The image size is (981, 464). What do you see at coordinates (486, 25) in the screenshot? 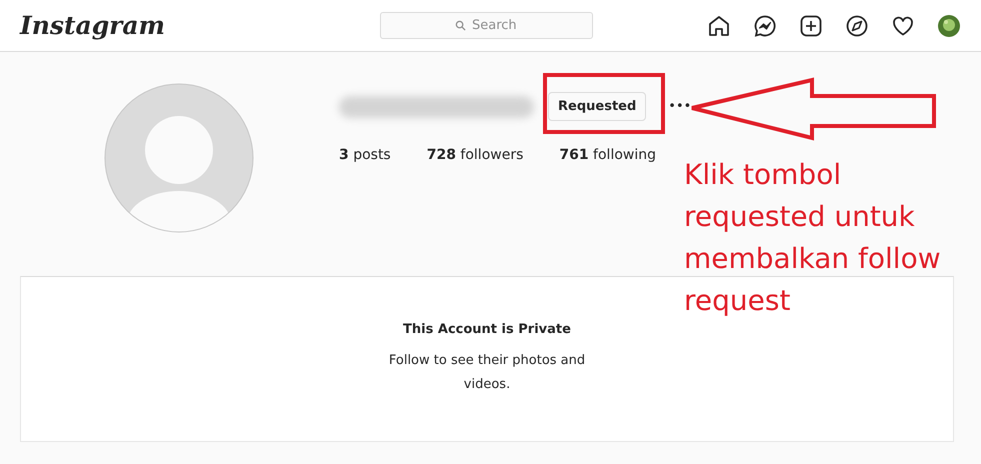
I see `search-field: Search` at bounding box center [486, 25].